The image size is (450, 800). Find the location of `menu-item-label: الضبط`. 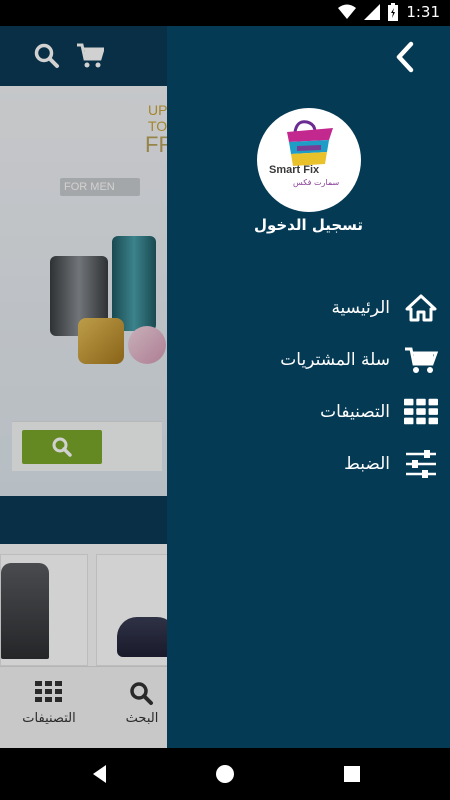

menu-item-label: الضبط is located at coordinates (367, 464).